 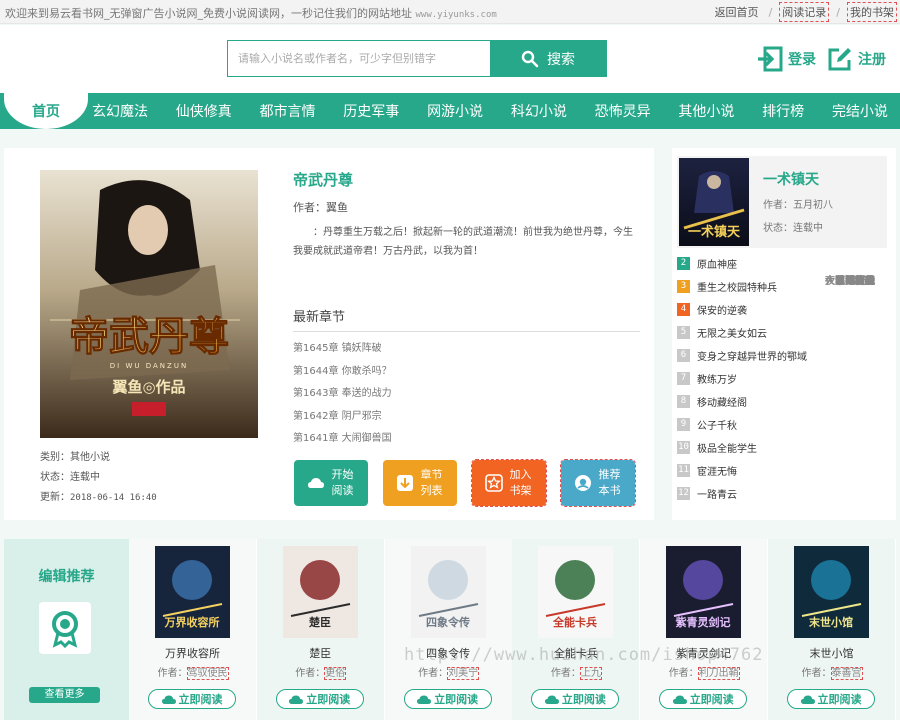 What do you see at coordinates (590, 673) in the screenshot?
I see `recommend-author-name: 上九` at bounding box center [590, 673].